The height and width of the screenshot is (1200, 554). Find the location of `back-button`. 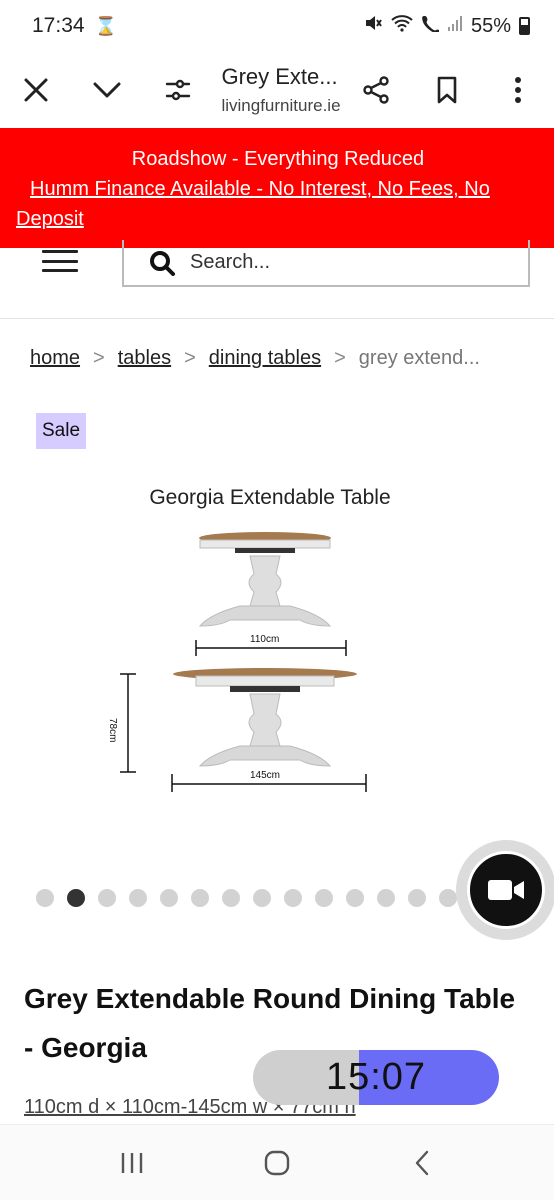

back-button is located at coordinates (422, 1163).